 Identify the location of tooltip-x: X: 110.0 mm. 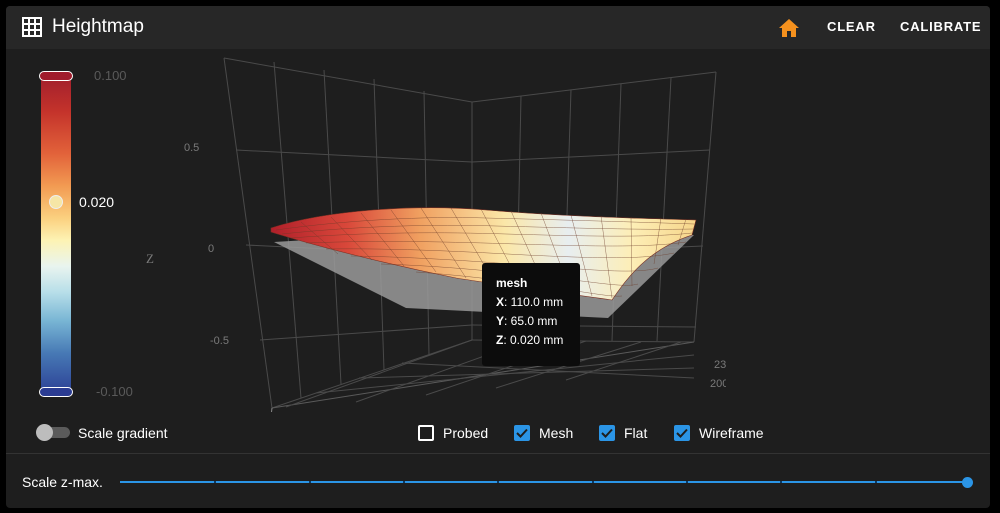
(538, 302).